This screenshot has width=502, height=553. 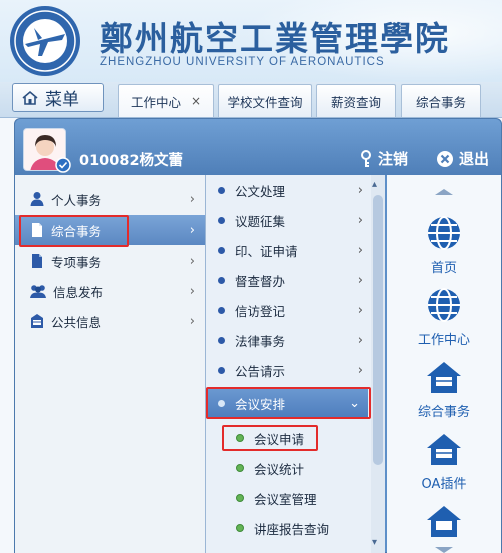 I want to click on menu-item-topic-collection: 议题征集 ›, so click(x=288, y=220).